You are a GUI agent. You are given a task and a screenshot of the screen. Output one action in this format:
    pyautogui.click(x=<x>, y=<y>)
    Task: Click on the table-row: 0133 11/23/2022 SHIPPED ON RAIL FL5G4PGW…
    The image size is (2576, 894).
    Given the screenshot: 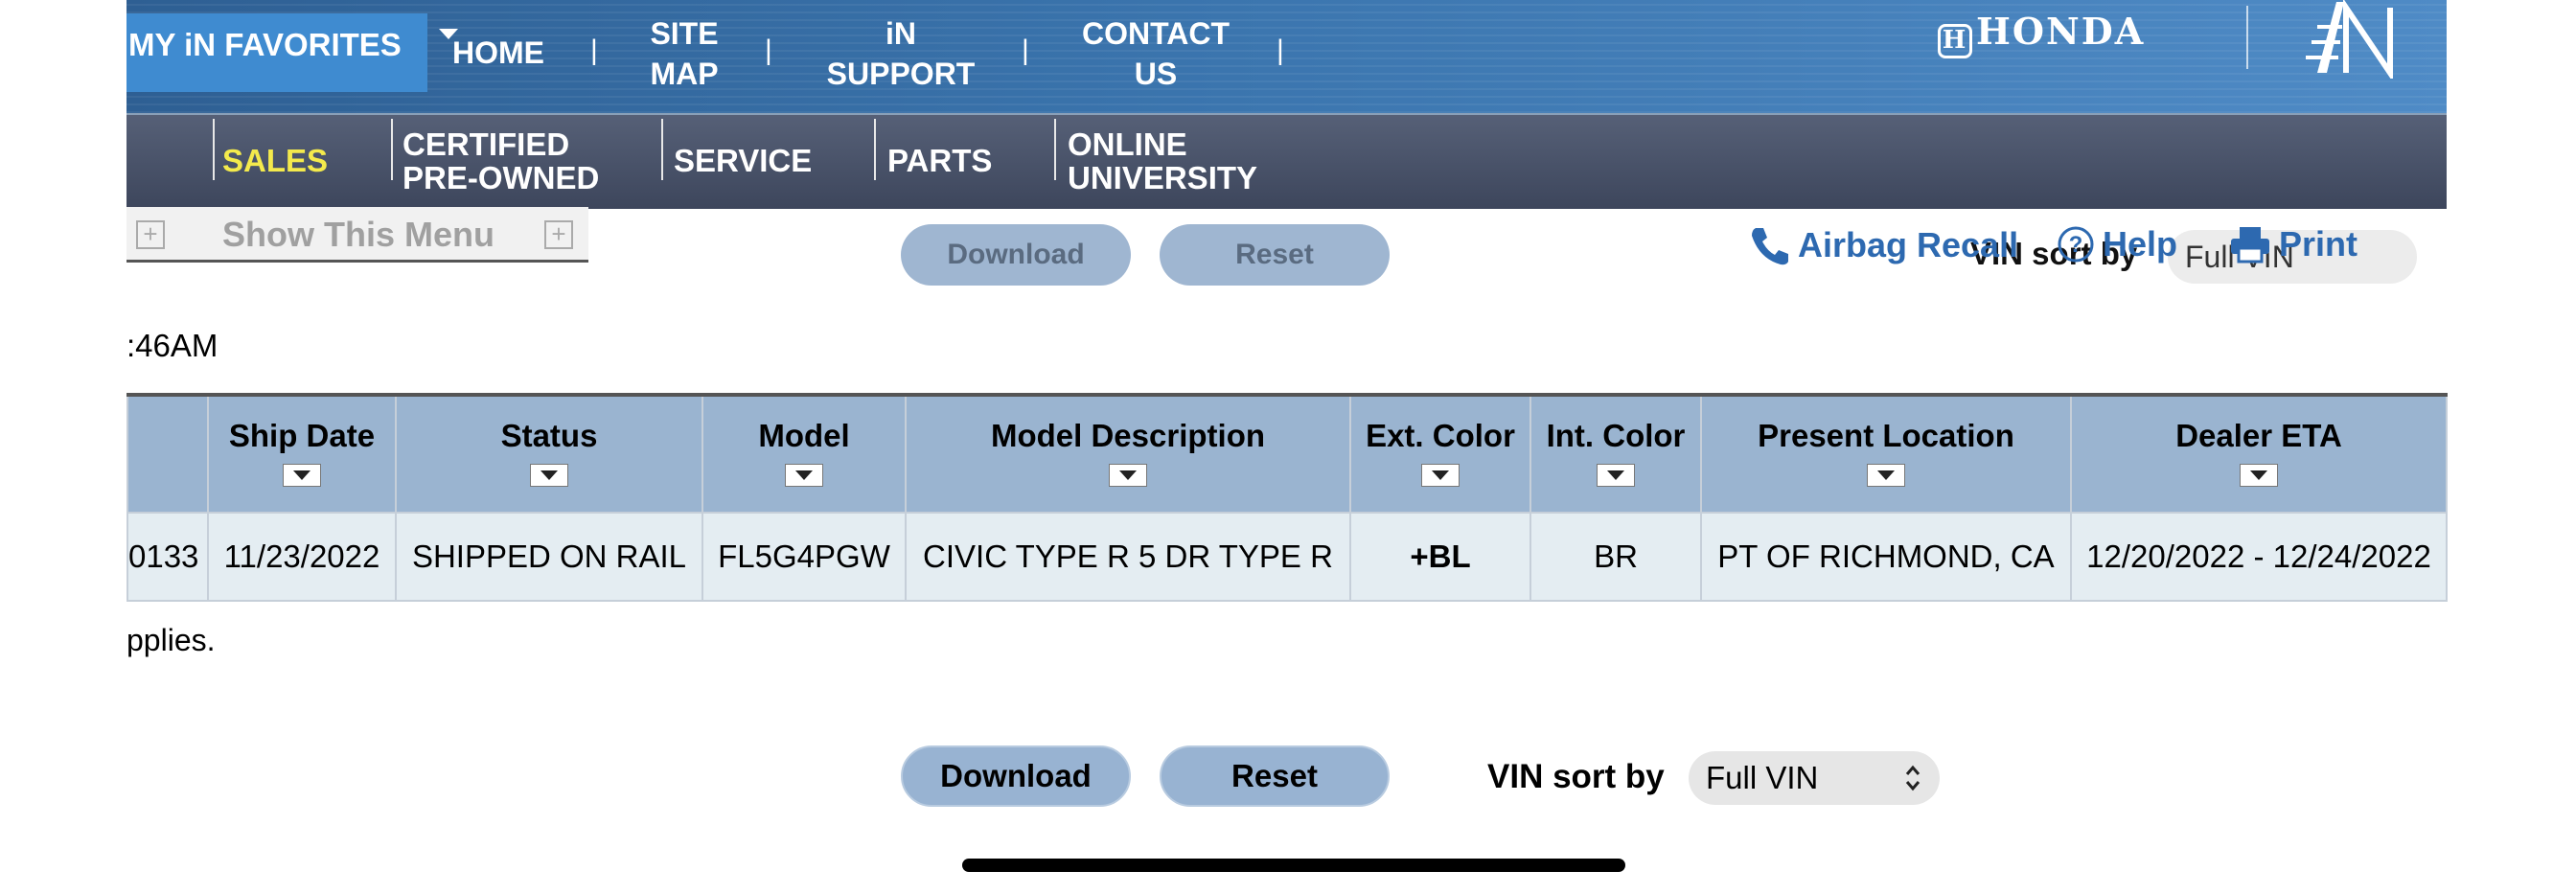 What is the action you would take?
    pyautogui.click(x=1287, y=557)
    